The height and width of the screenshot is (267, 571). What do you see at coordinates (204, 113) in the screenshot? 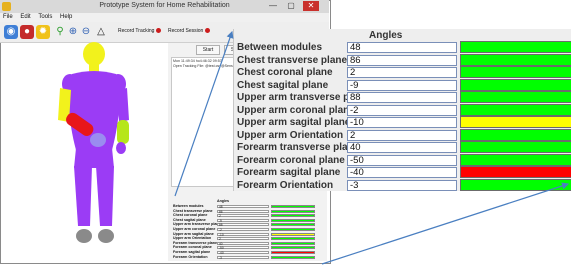
I see `arrow-top` at bounding box center [204, 113].